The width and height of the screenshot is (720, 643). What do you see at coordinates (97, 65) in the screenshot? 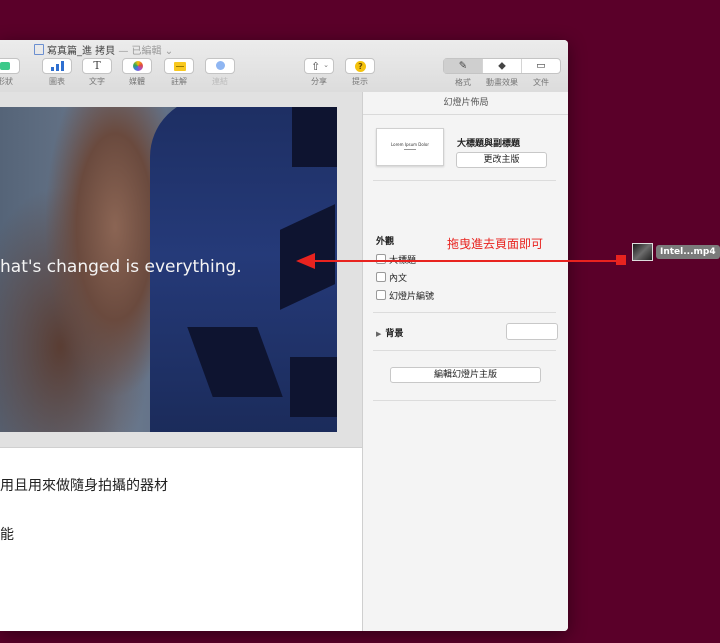
I see `text-icon: T` at bounding box center [97, 65].